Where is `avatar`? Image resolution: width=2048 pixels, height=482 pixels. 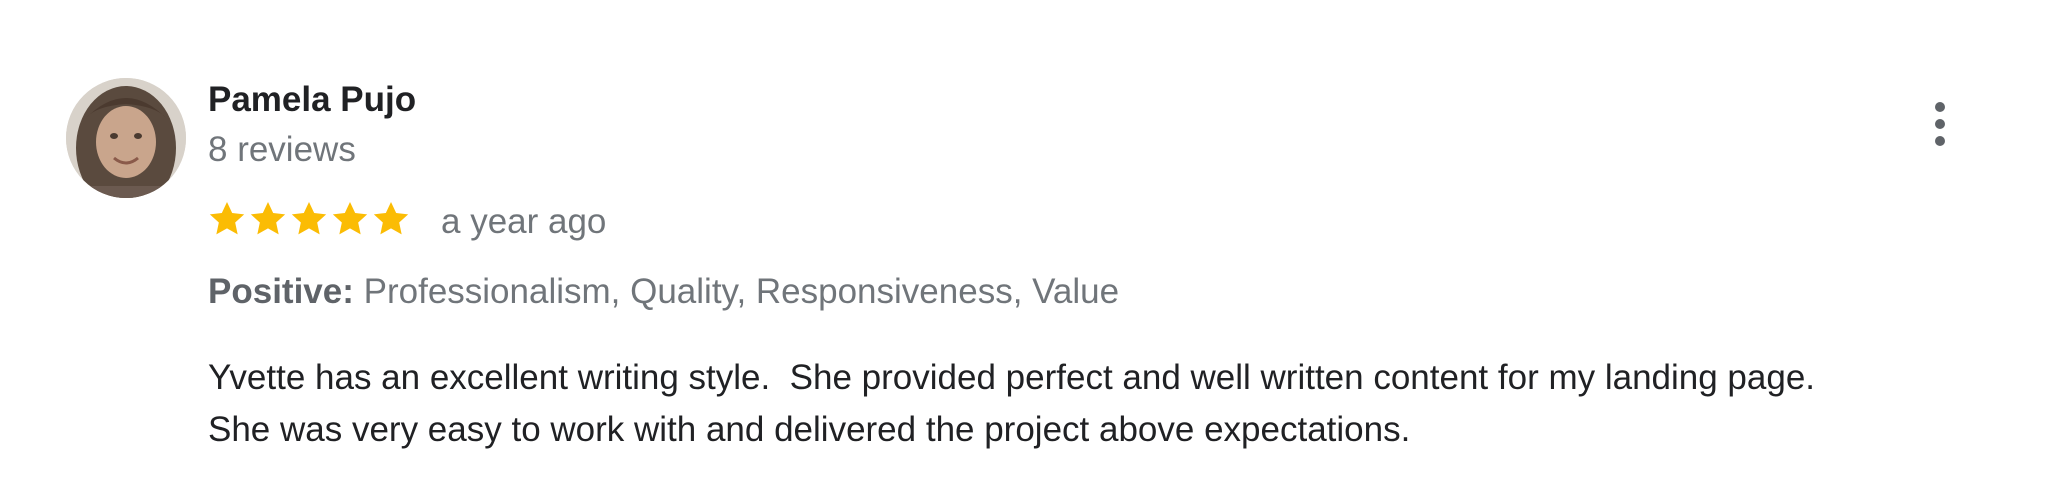
avatar is located at coordinates (126, 138).